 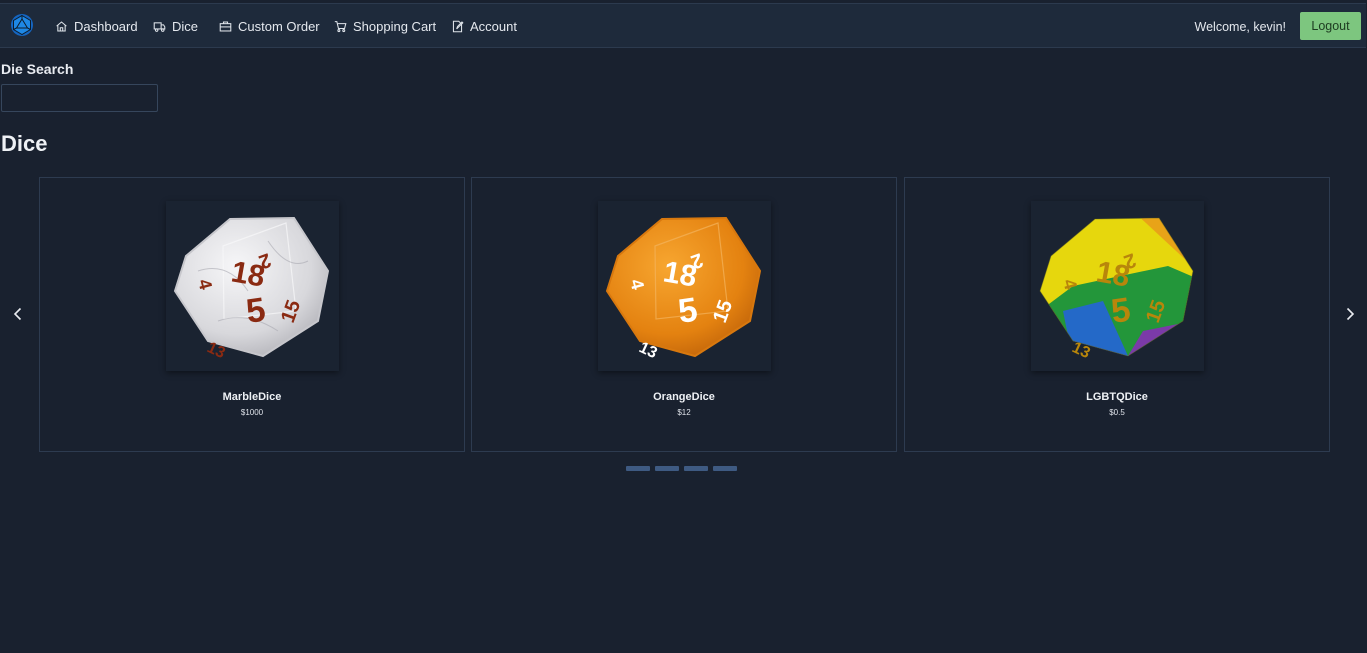 What do you see at coordinates (1117, 397) in the screenshot?
I see `product-name: LGBTQDice` at bounding box center [1117, 397].